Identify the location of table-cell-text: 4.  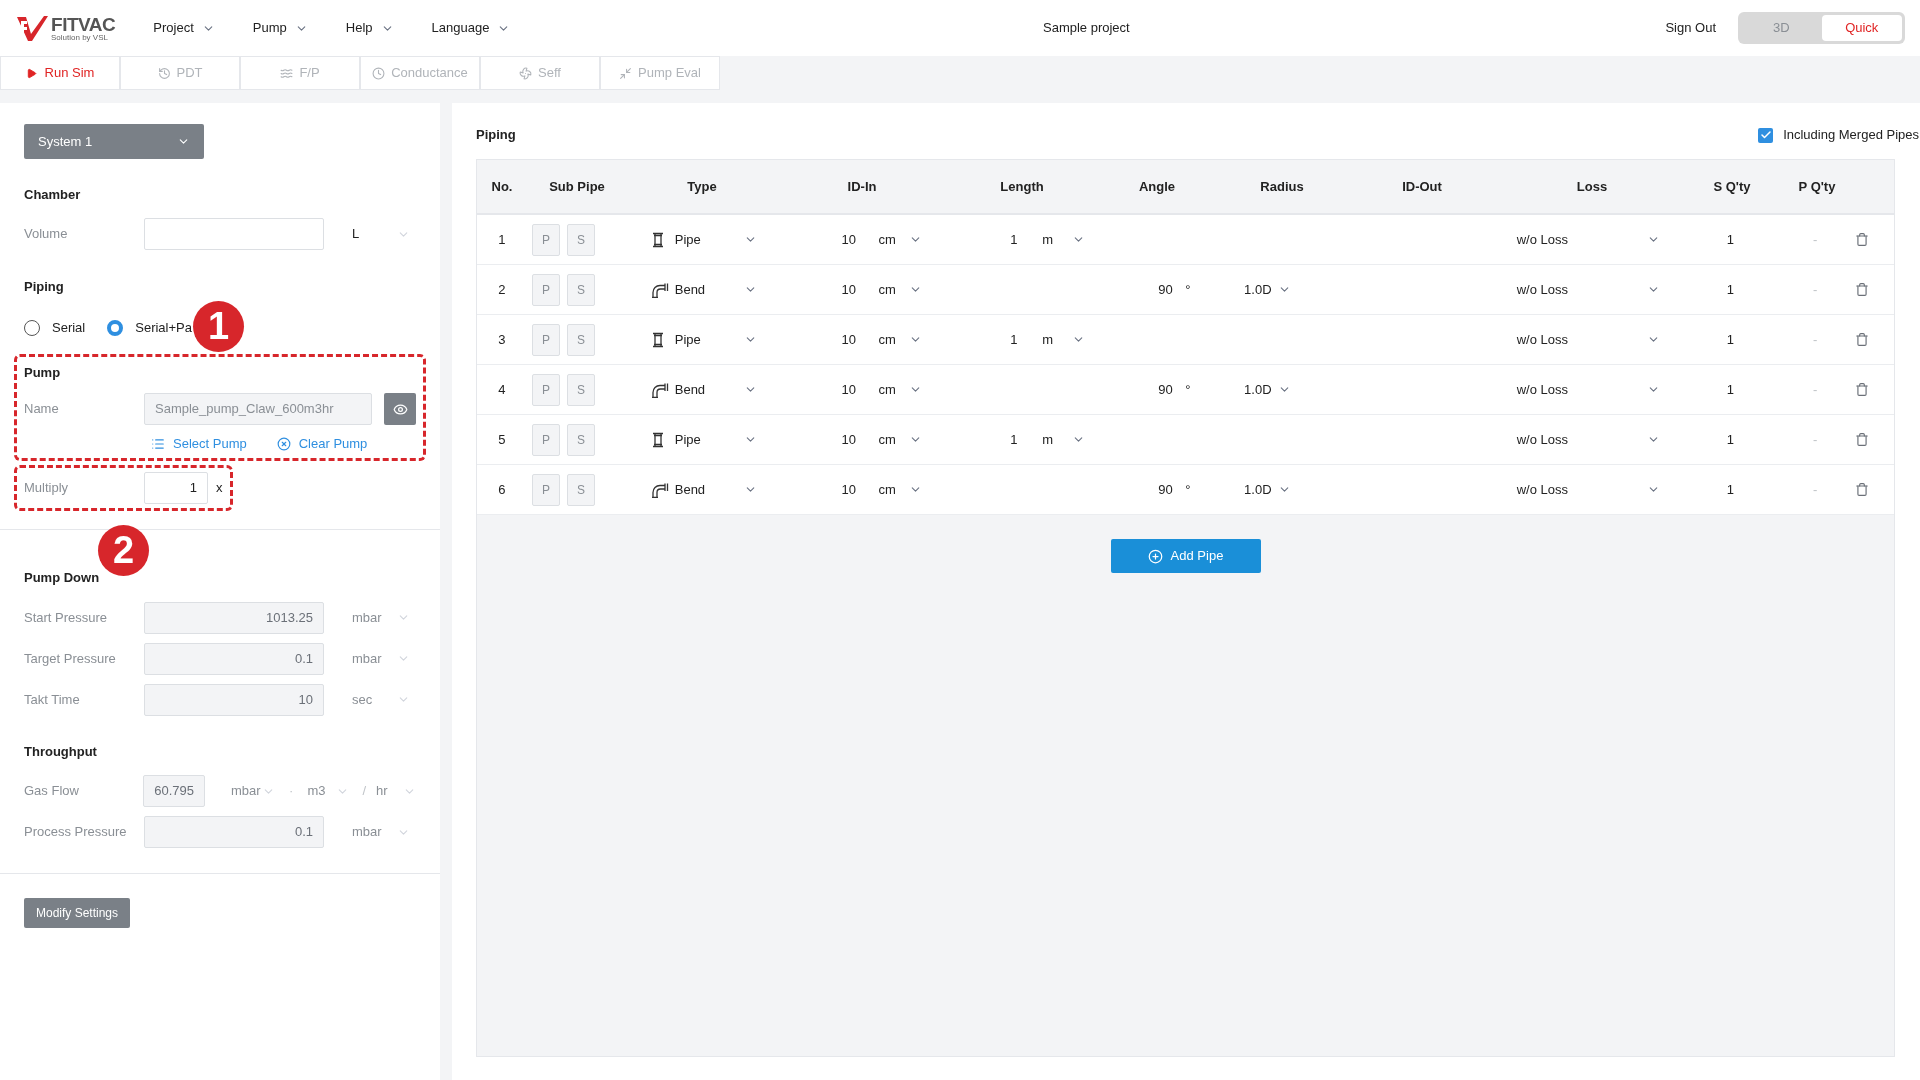
(502, 389).